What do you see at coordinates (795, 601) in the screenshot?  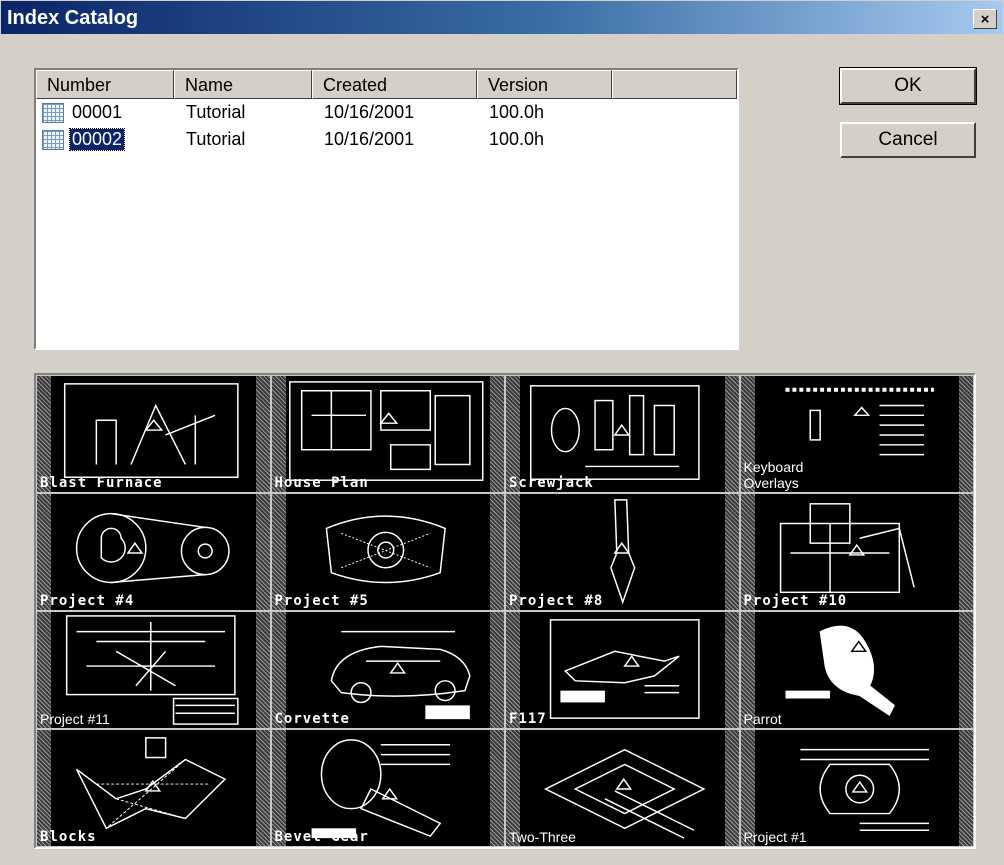 I see `thumbnail-label: Project #10` at bounding box center [795, 601].